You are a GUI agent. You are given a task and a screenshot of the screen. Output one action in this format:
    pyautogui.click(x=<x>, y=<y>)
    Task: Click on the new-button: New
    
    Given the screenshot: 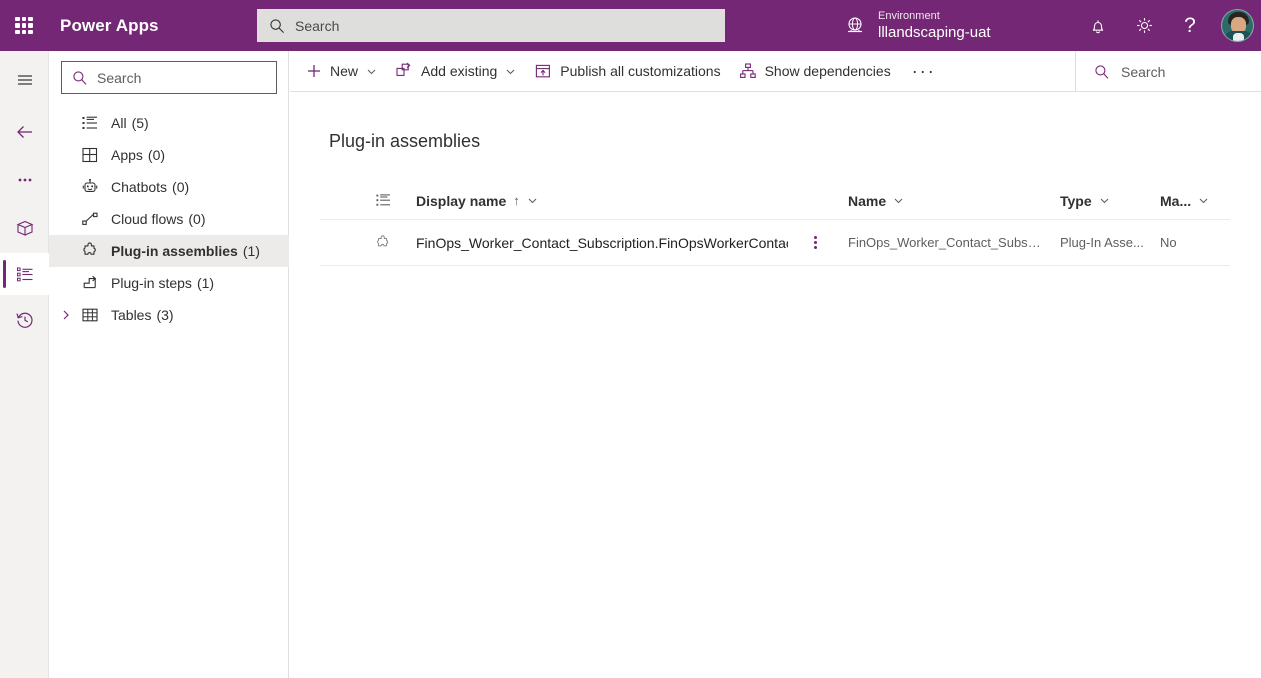 What is the action you would take?
    pyautogui.click(x=338, y=71)
    